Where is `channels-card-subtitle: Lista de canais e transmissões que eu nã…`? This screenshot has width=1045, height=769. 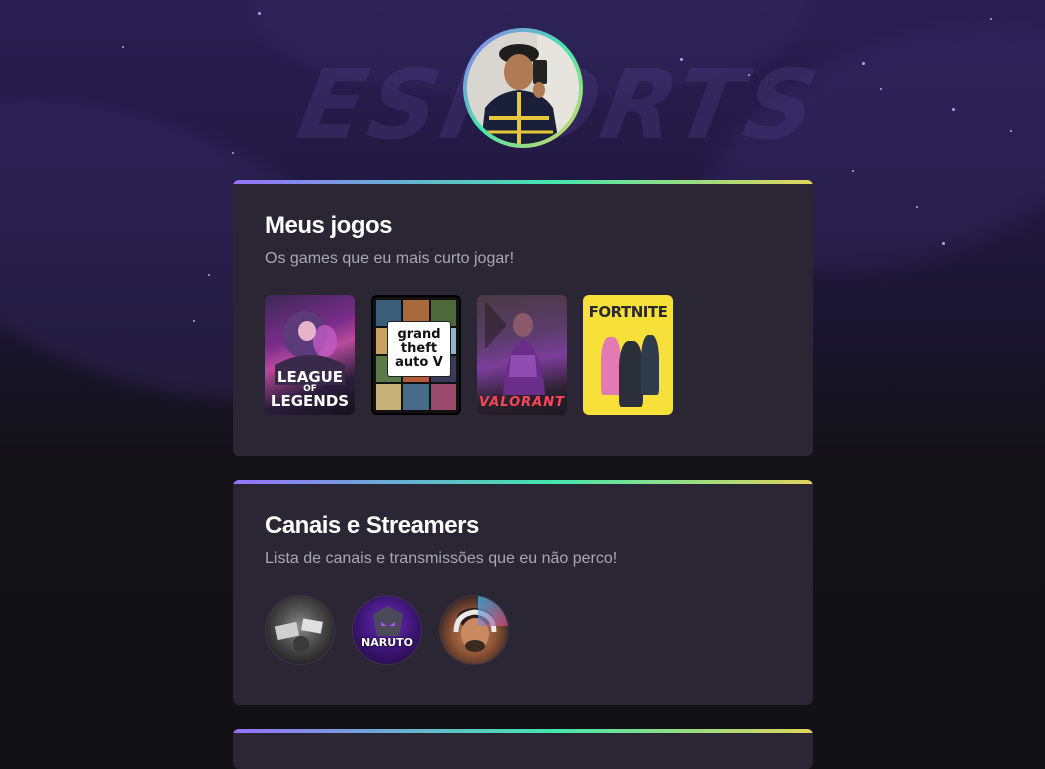
channels-card-subtitle: Lista de canais e transmissões que eu nã… is located at coordinates (441, 558).